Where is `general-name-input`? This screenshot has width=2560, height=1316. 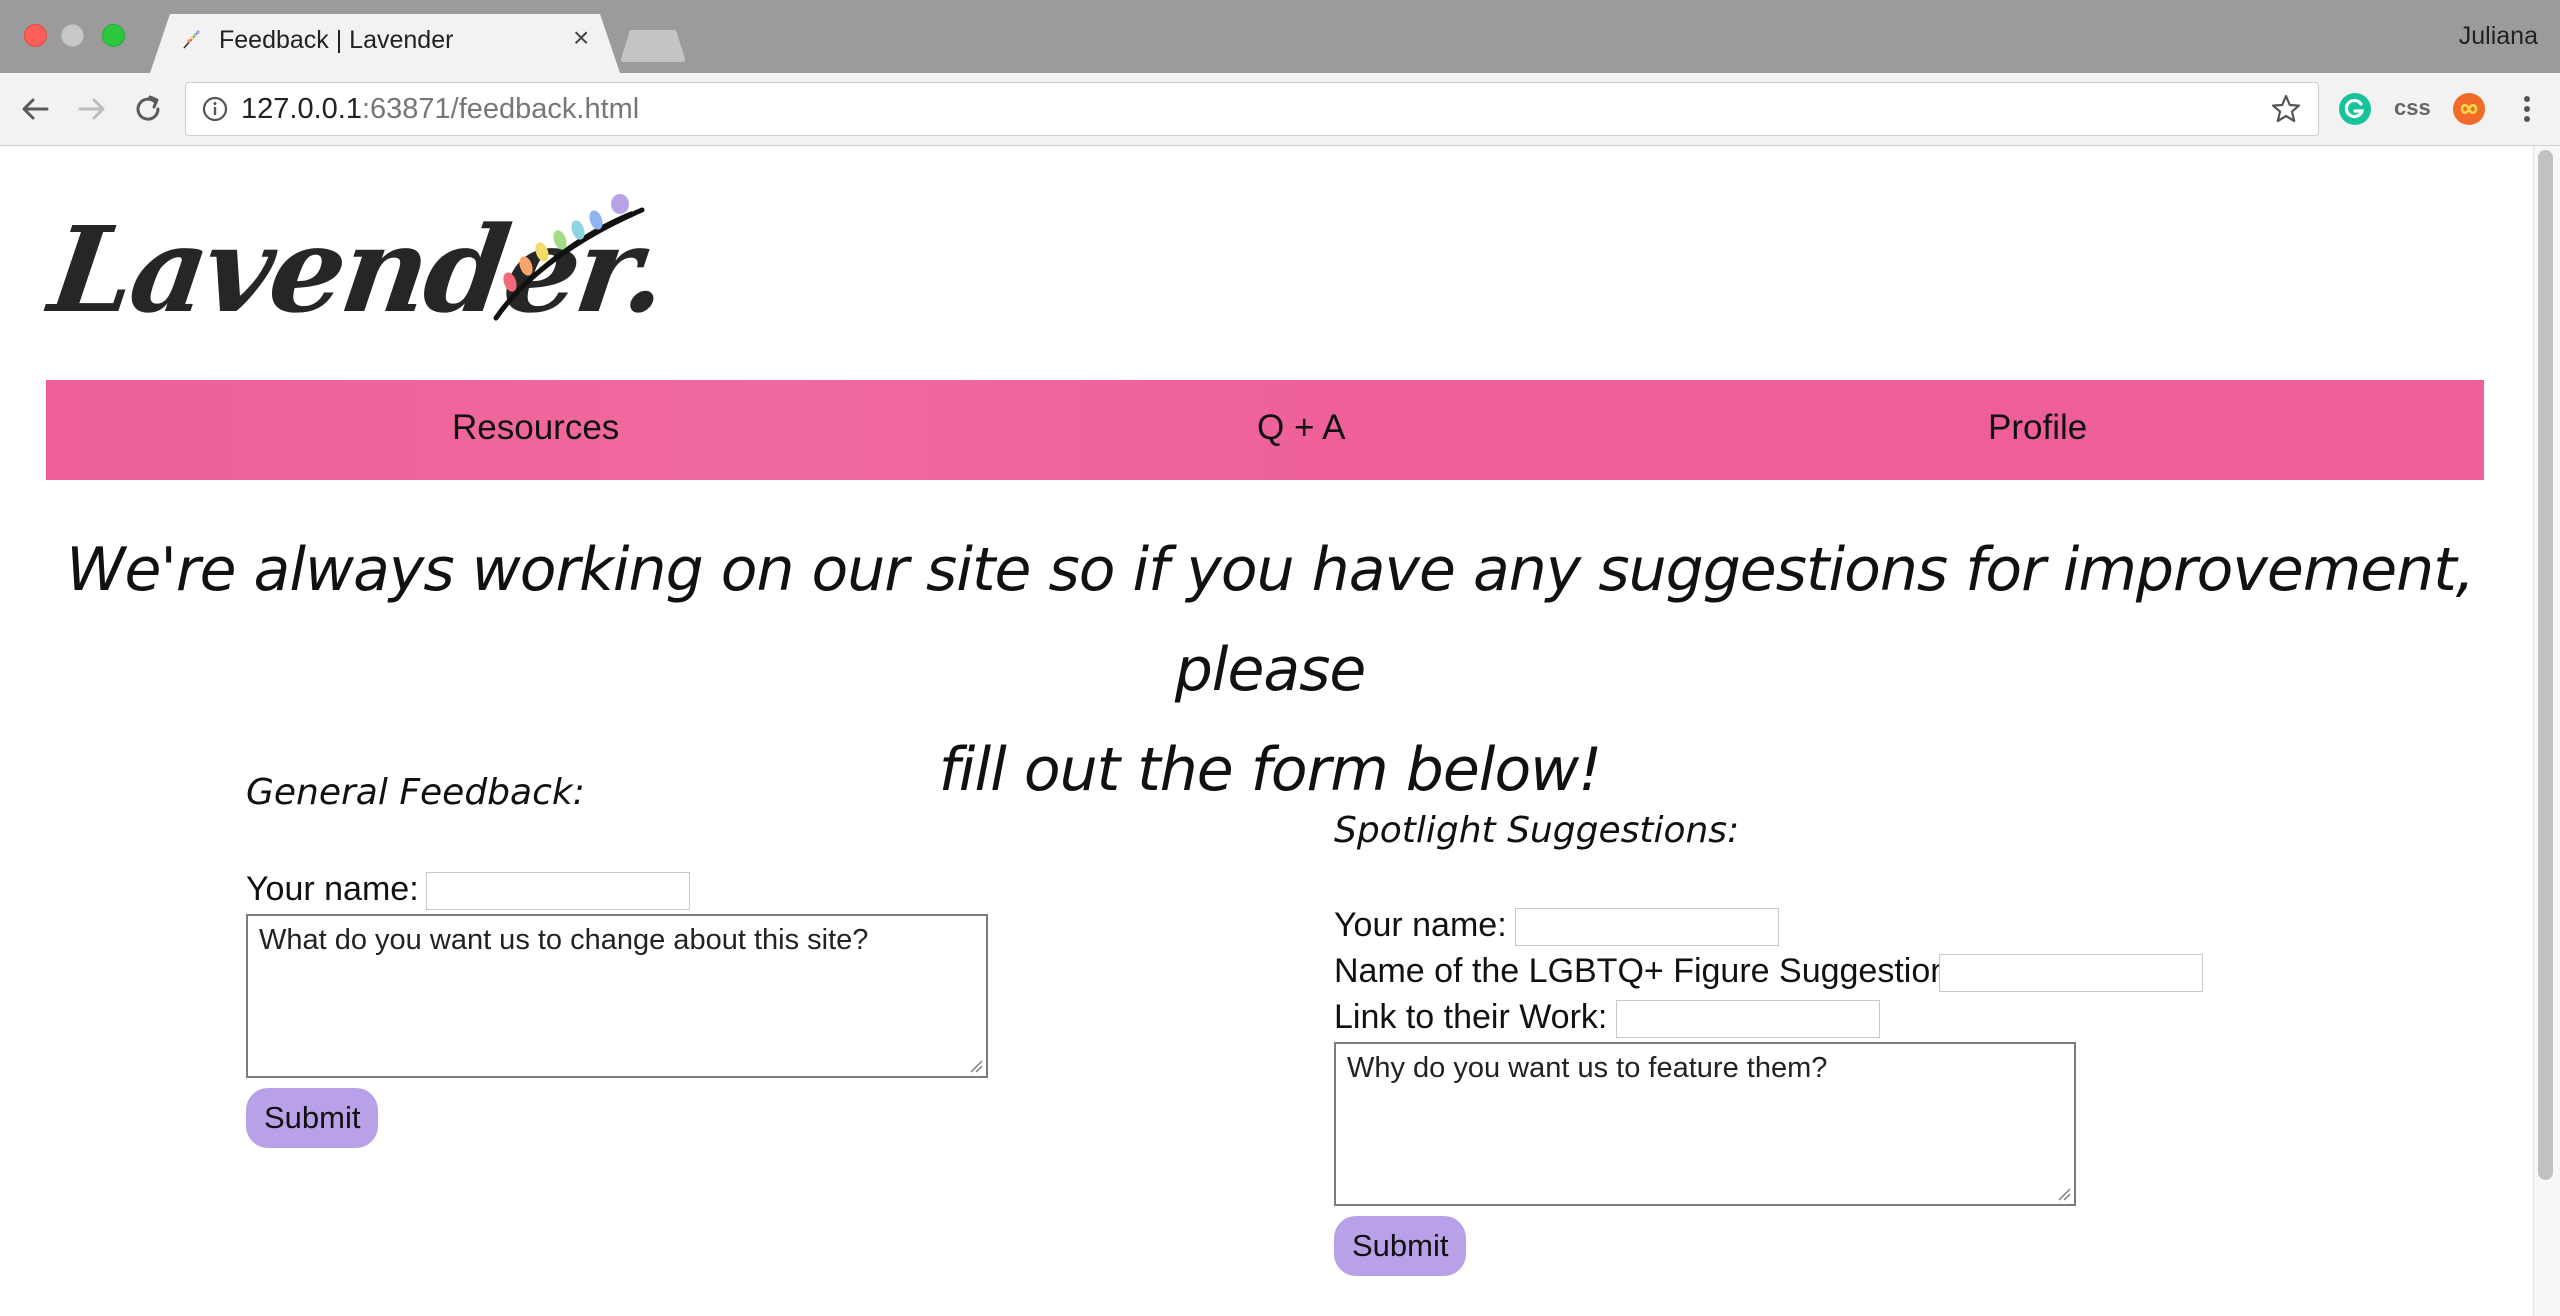 general-name-input is located at coordinates (558, 891).